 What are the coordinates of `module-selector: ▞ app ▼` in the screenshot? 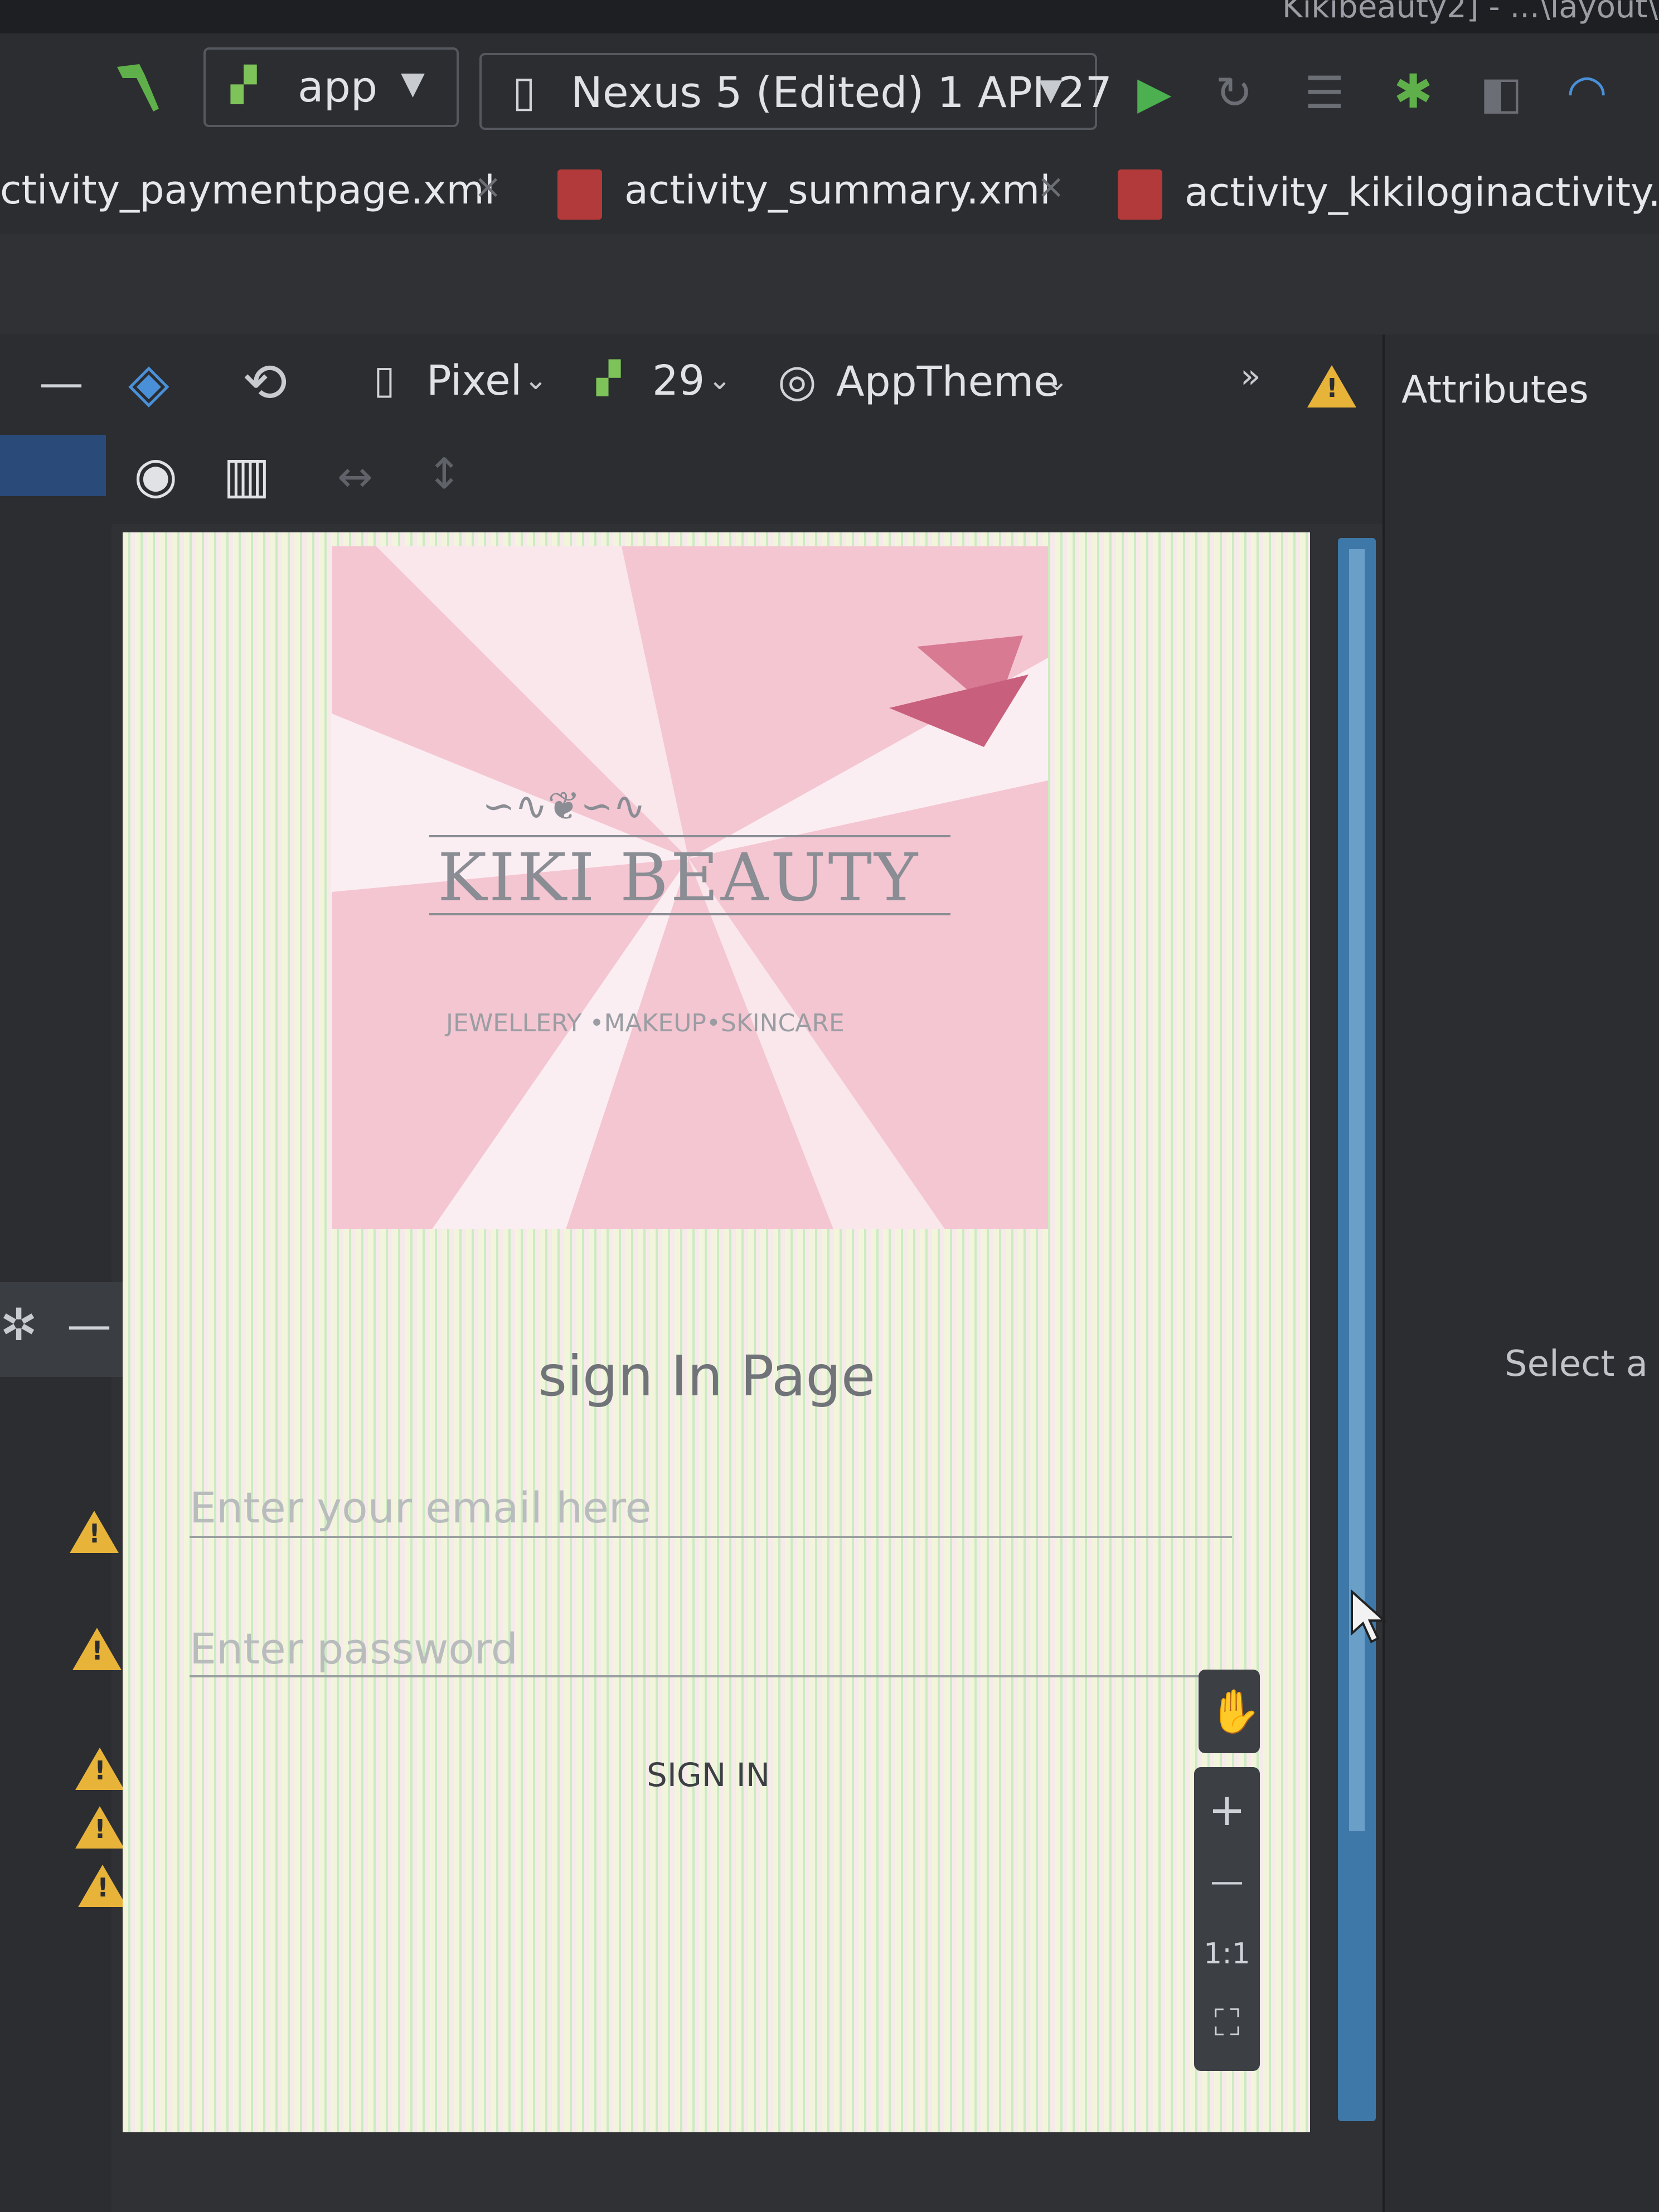 It's located at (331, 87).